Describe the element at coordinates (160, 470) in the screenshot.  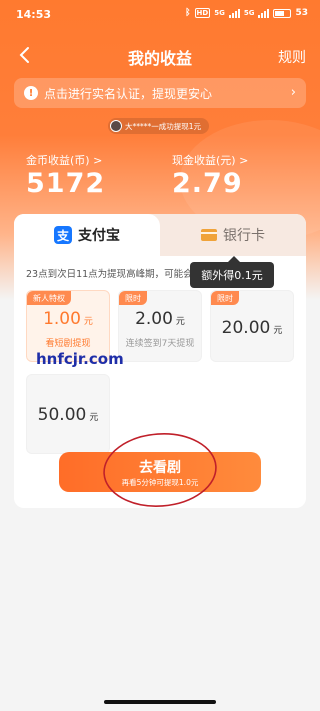
I see `annotation-circle` at that location.